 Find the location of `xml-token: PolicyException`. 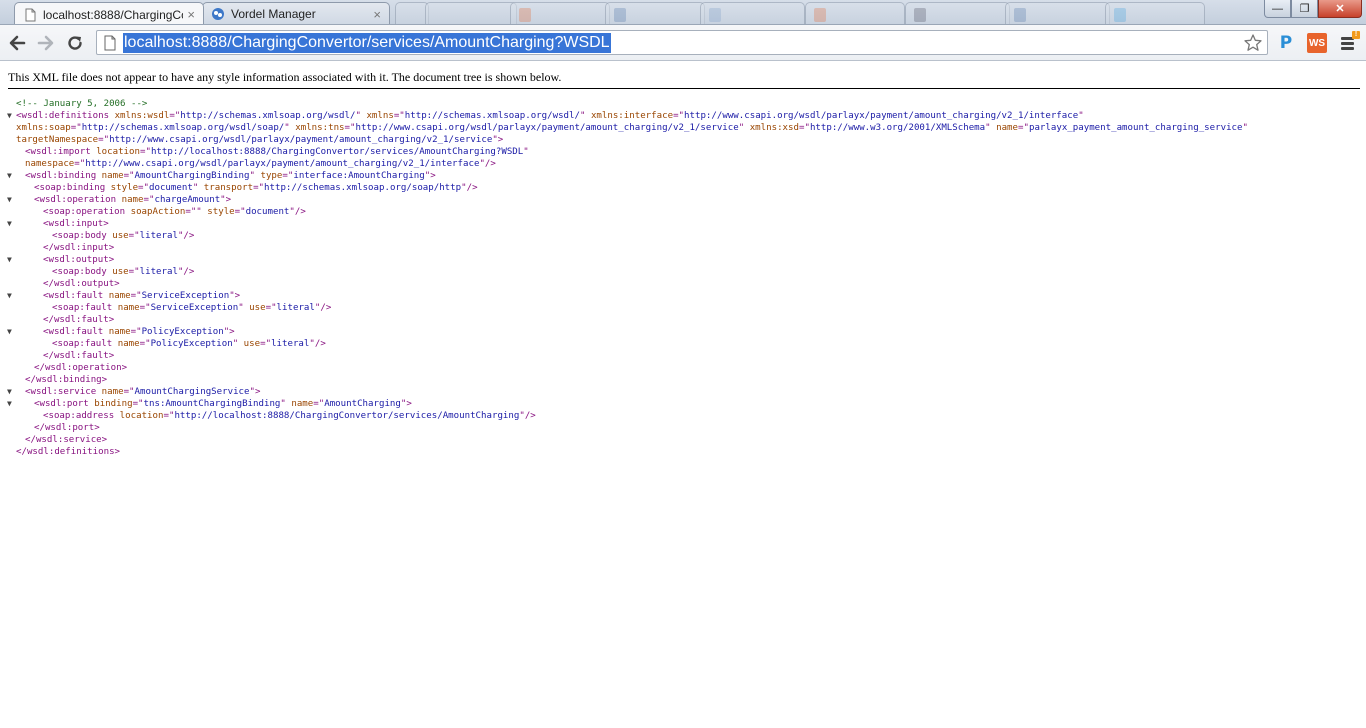

xml-token: PolicyException is located at coordinates (182, 332).